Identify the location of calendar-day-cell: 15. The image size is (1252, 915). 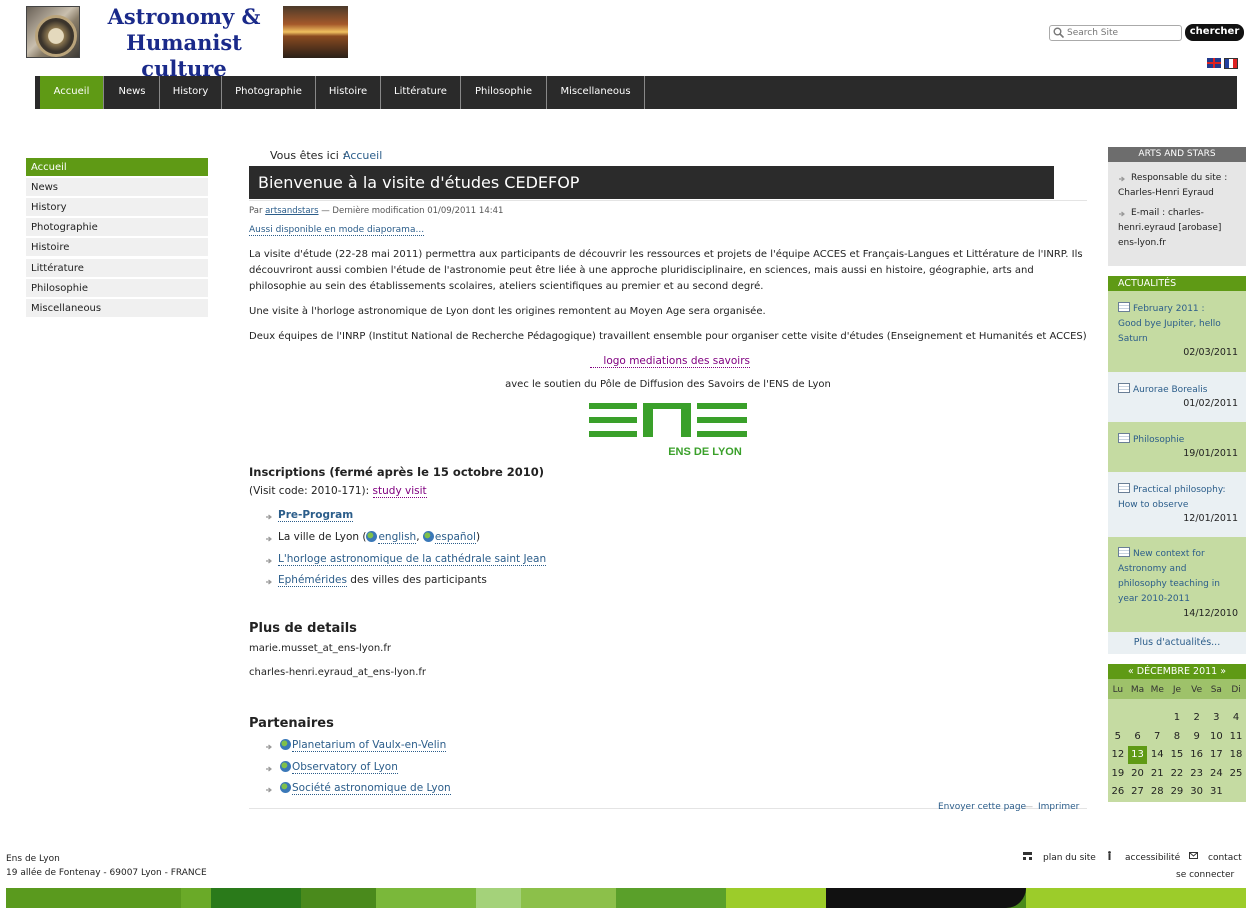
(1177, 755).